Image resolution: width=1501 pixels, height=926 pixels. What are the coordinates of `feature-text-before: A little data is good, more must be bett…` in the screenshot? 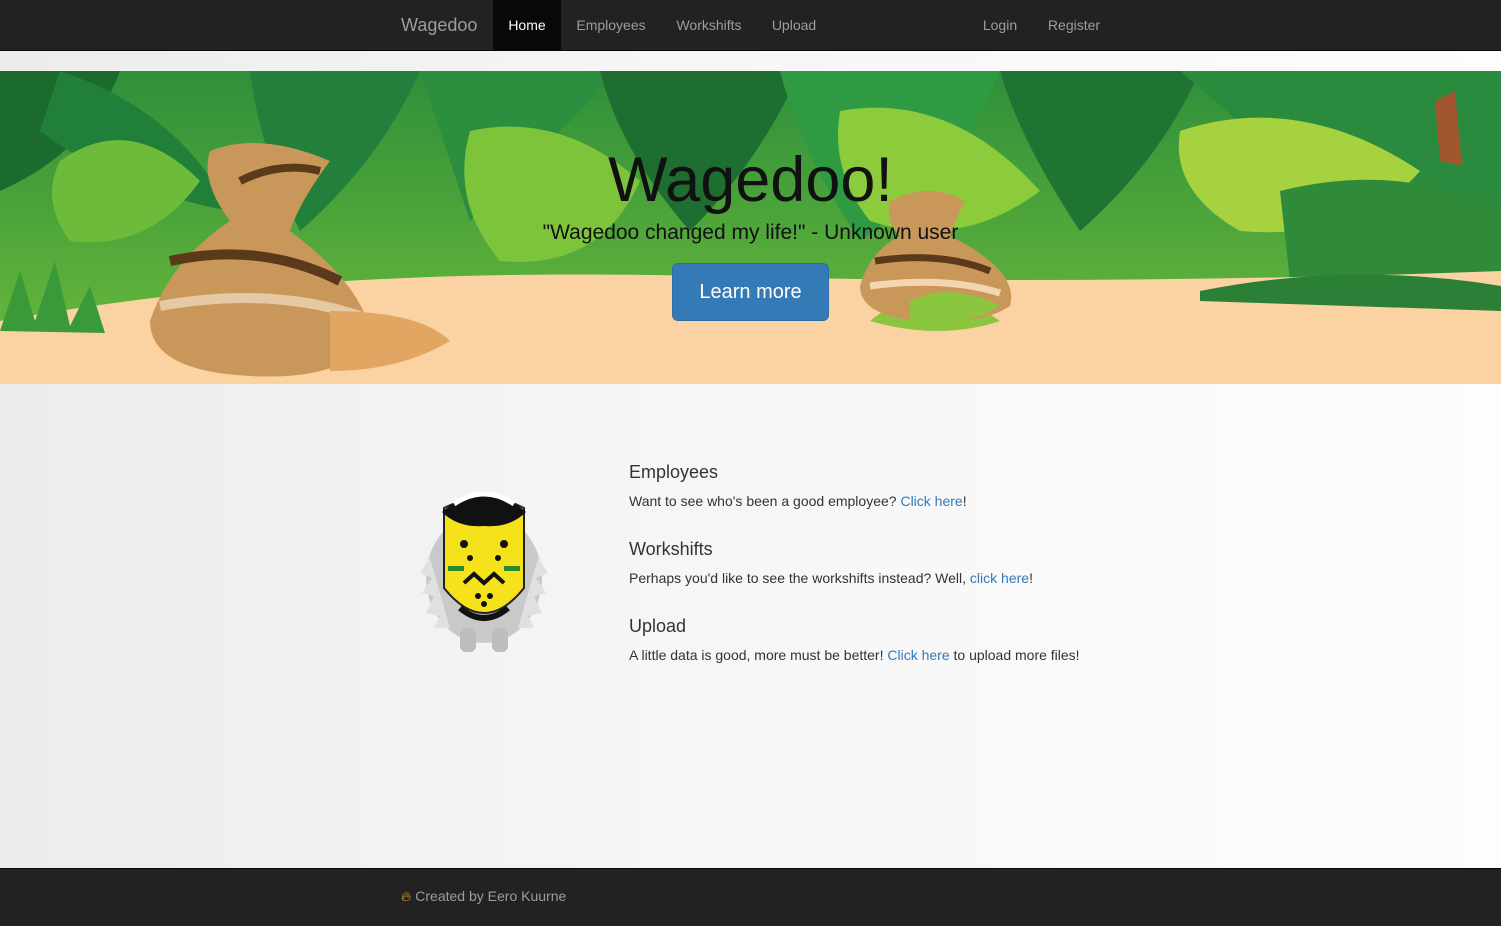 It's located at (758, 655).